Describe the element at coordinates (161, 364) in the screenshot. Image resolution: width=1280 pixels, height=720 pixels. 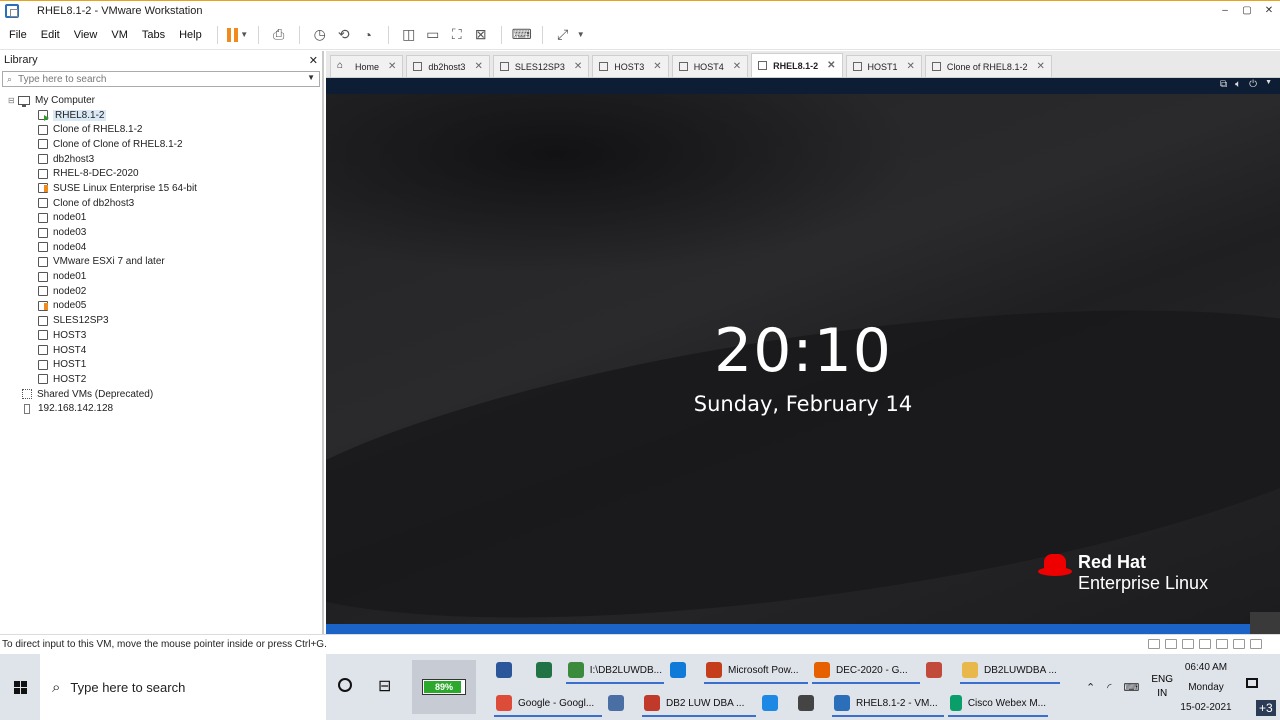
I see `tree-item-vm: HOST1` at that location.